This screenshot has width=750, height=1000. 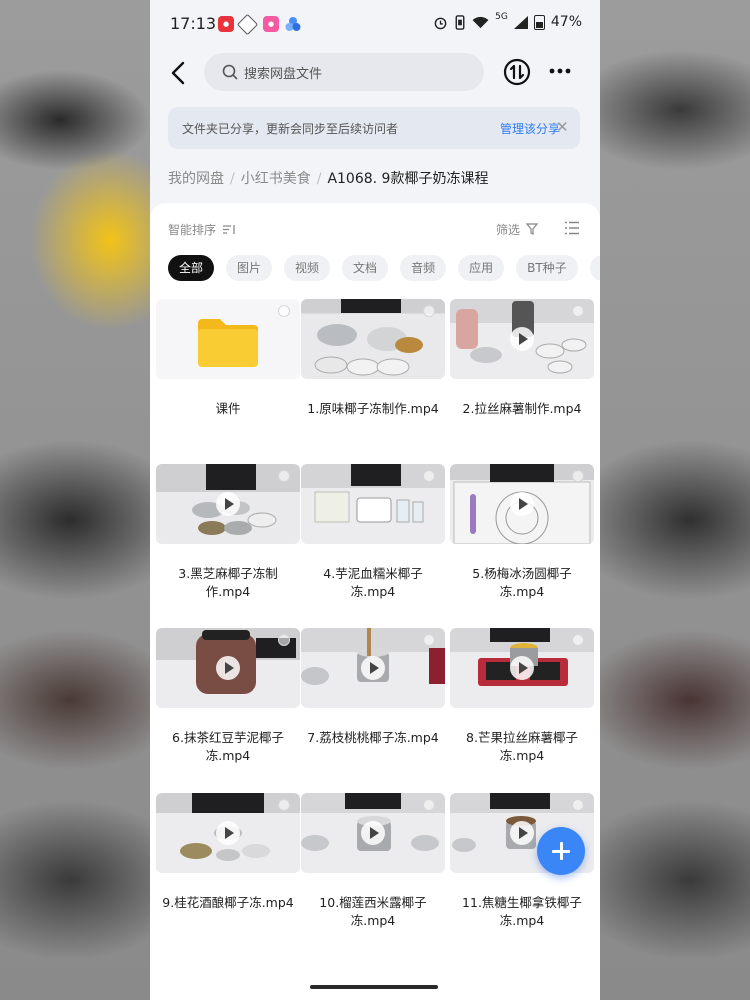 What do you see at coordinates (481, 268) in the screenshot?
I see `tab-apps: 应用` at bounding box center [481, 268].